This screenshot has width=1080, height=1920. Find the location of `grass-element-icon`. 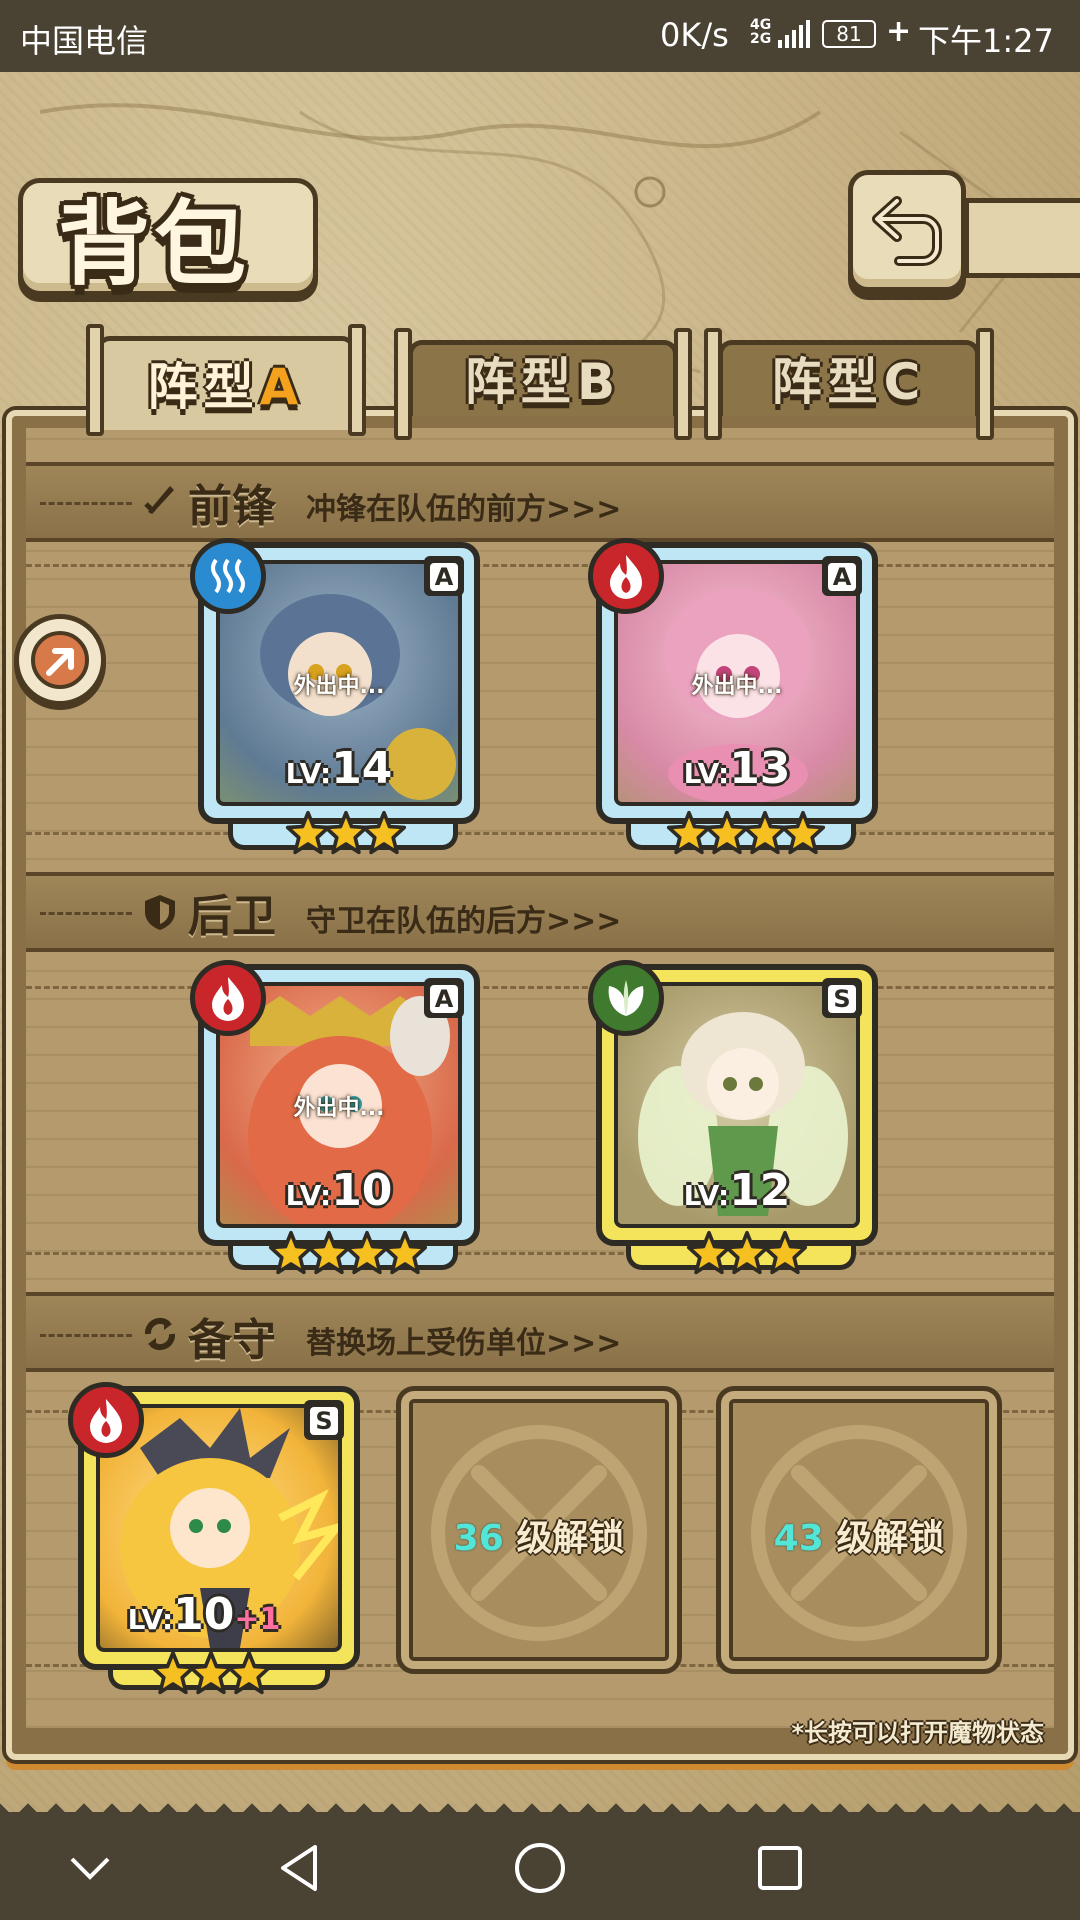

grass-element-icon is located at coordinates (626, 998).